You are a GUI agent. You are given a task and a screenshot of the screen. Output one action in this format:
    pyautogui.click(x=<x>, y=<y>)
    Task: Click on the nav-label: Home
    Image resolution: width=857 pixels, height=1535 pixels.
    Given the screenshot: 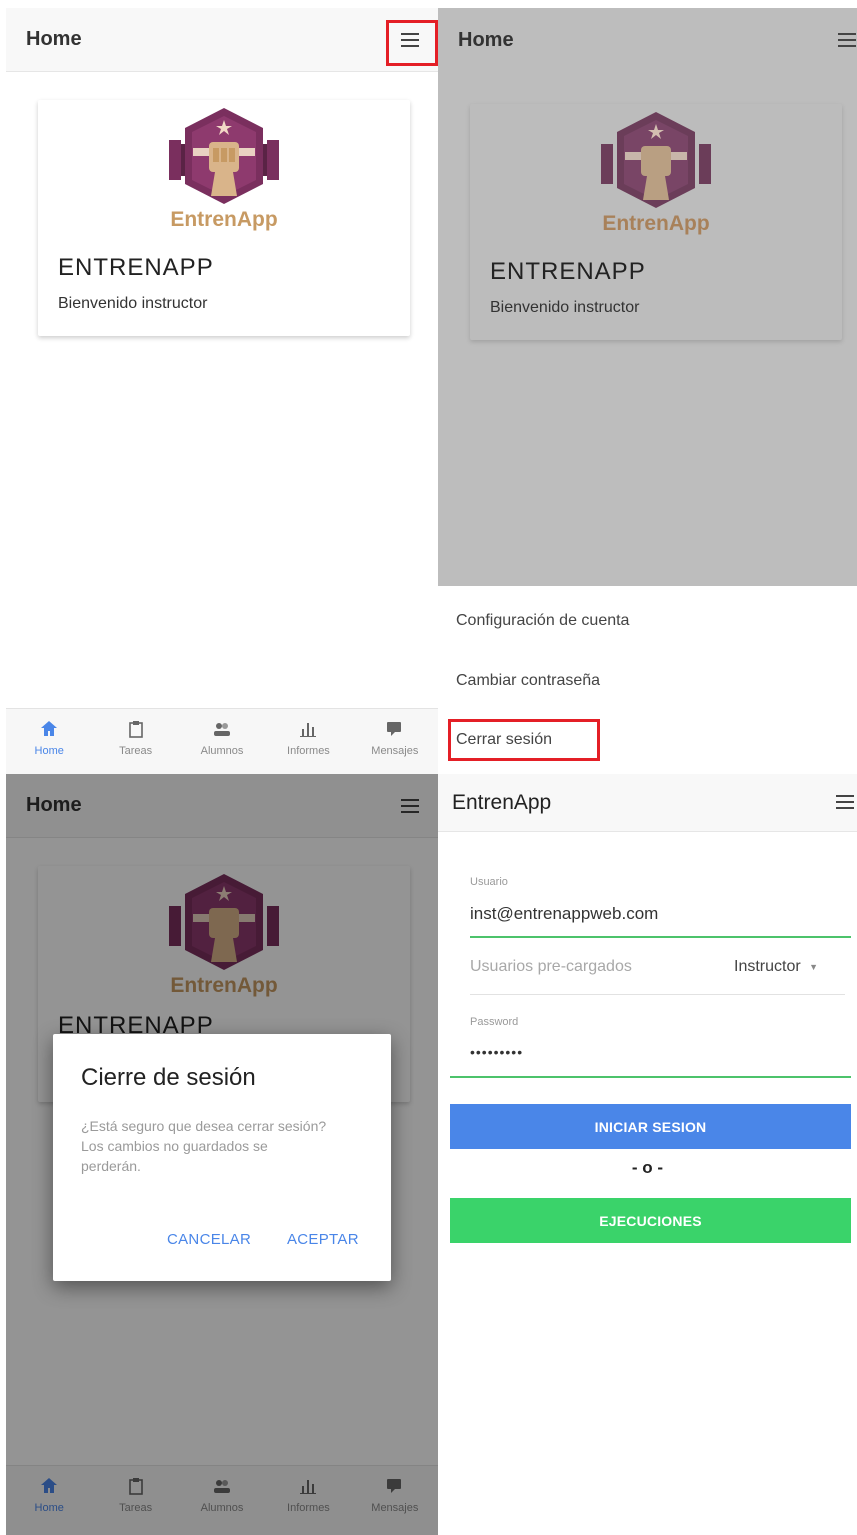 What is the action you would take?
    pyautogui.click(x=49, y=751)
    